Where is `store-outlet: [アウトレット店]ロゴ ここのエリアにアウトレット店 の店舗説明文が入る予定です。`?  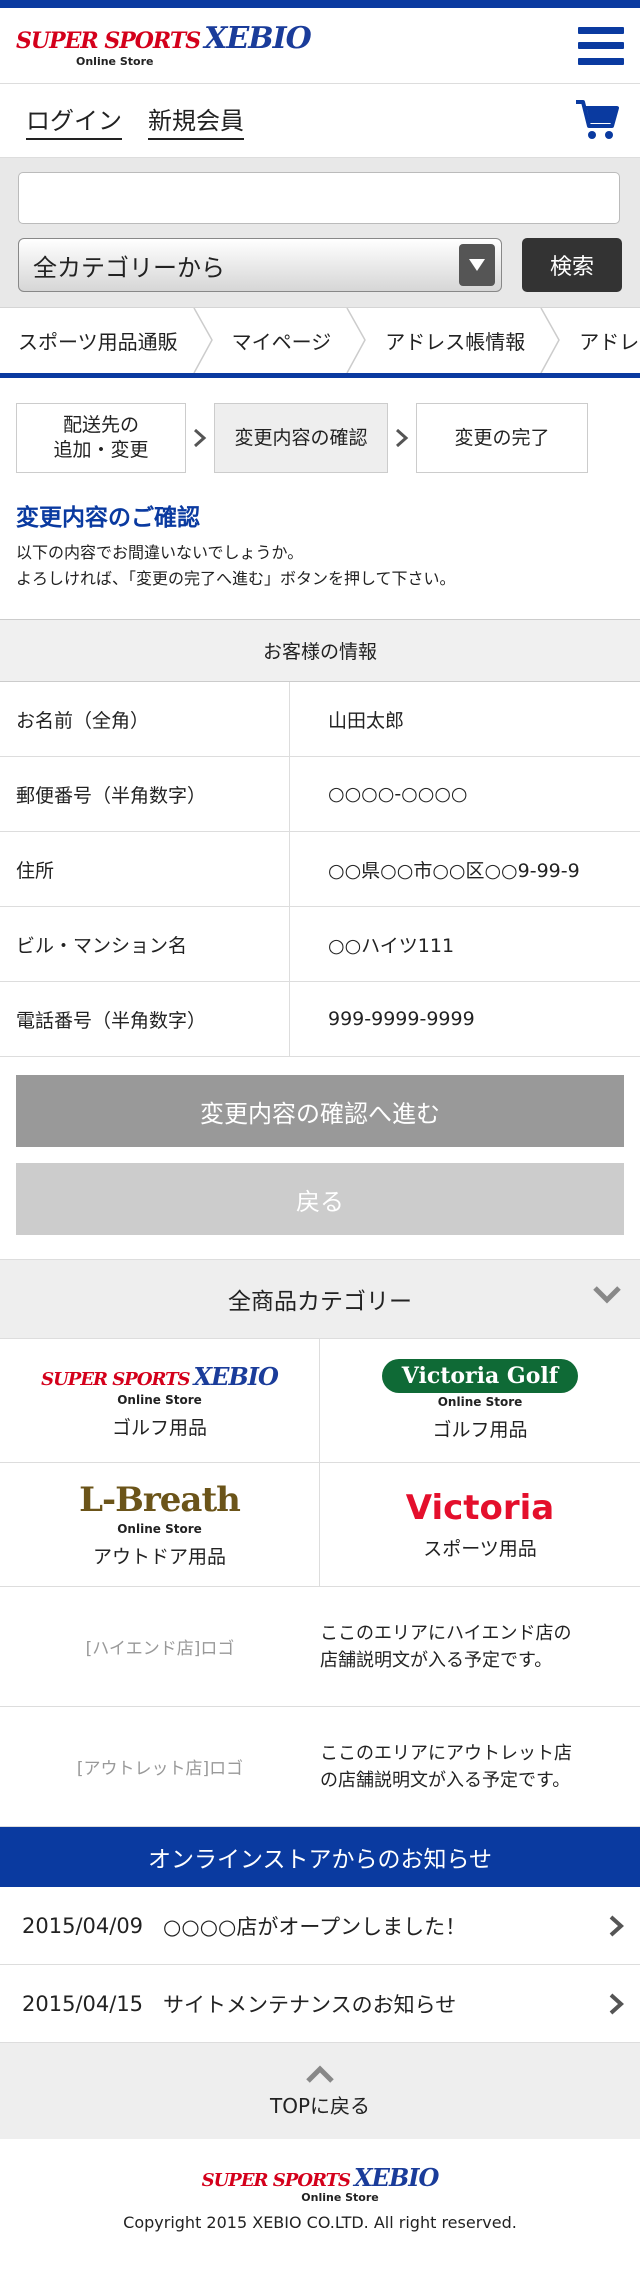 store-outlet: [アウトレット店]ロゴ ここのエリアにアウトレット店 の店舗説明文が入る予定です。 is located at coordinates (320, 1767).